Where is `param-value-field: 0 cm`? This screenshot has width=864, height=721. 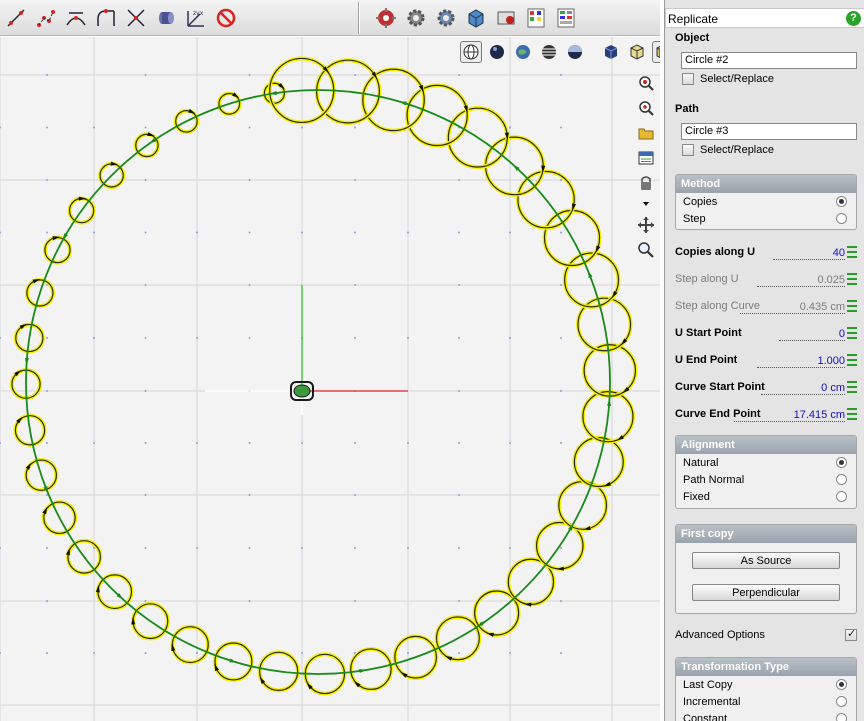 param-value-field: 0 cm is located at coordinates (803, 388).